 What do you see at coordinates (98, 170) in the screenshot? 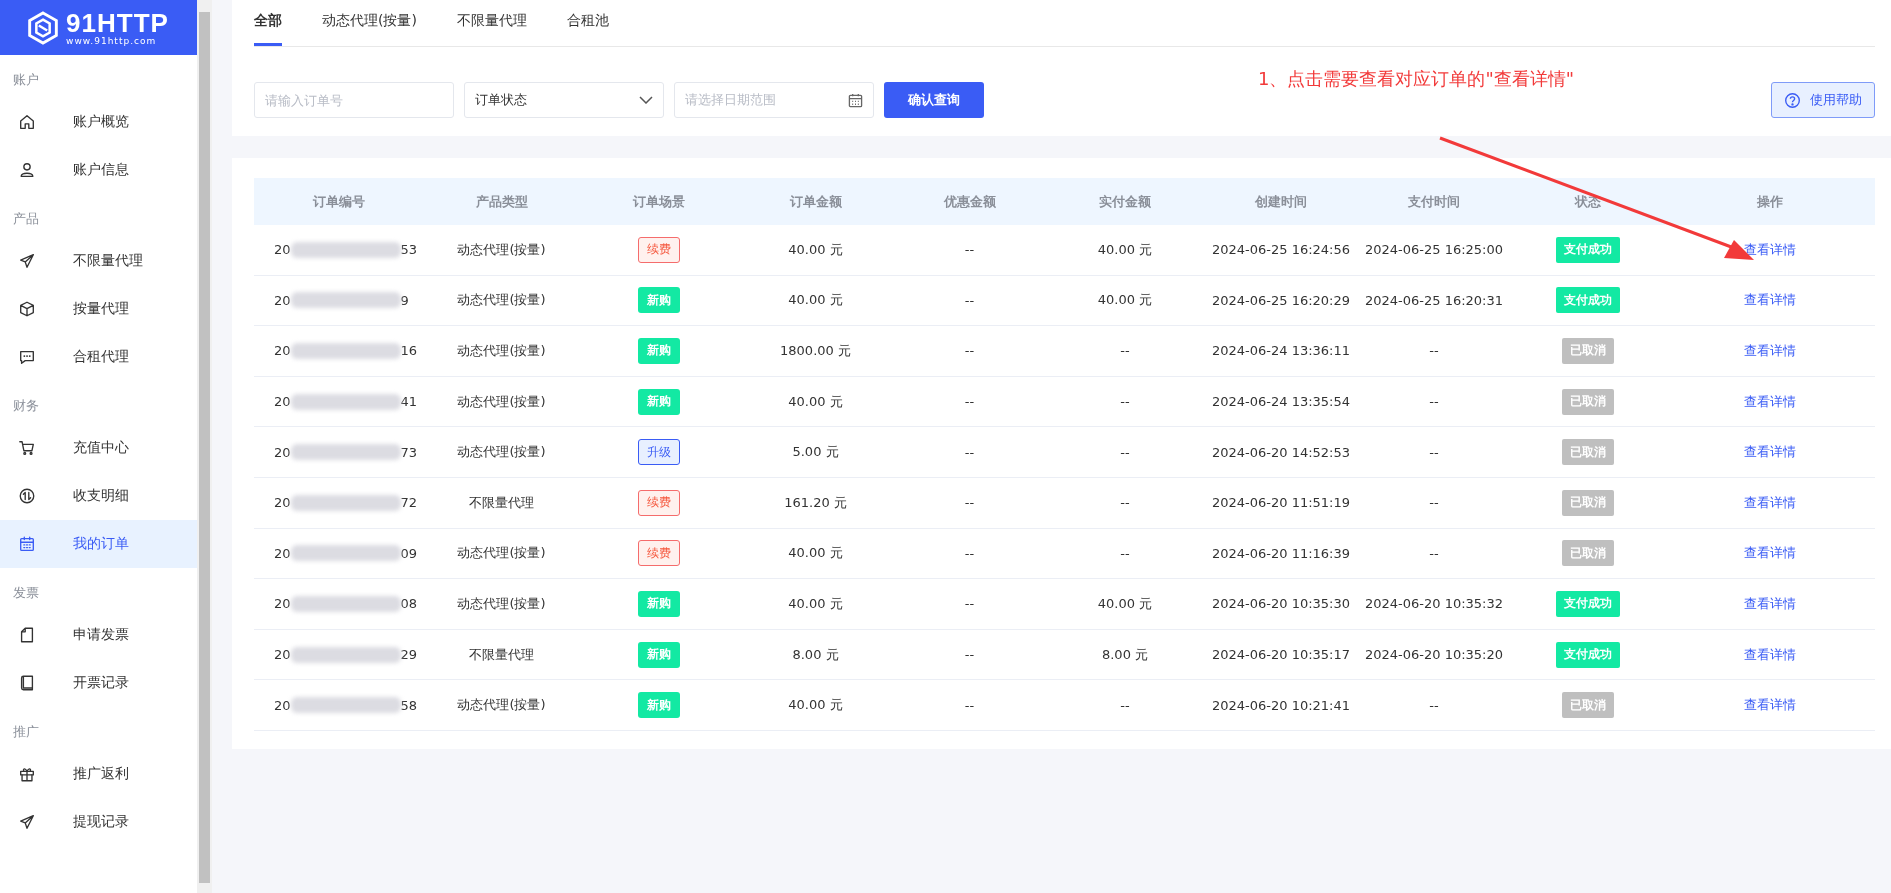
I see `sidebar-item: 账户信息` at bounding box center [98, 170].